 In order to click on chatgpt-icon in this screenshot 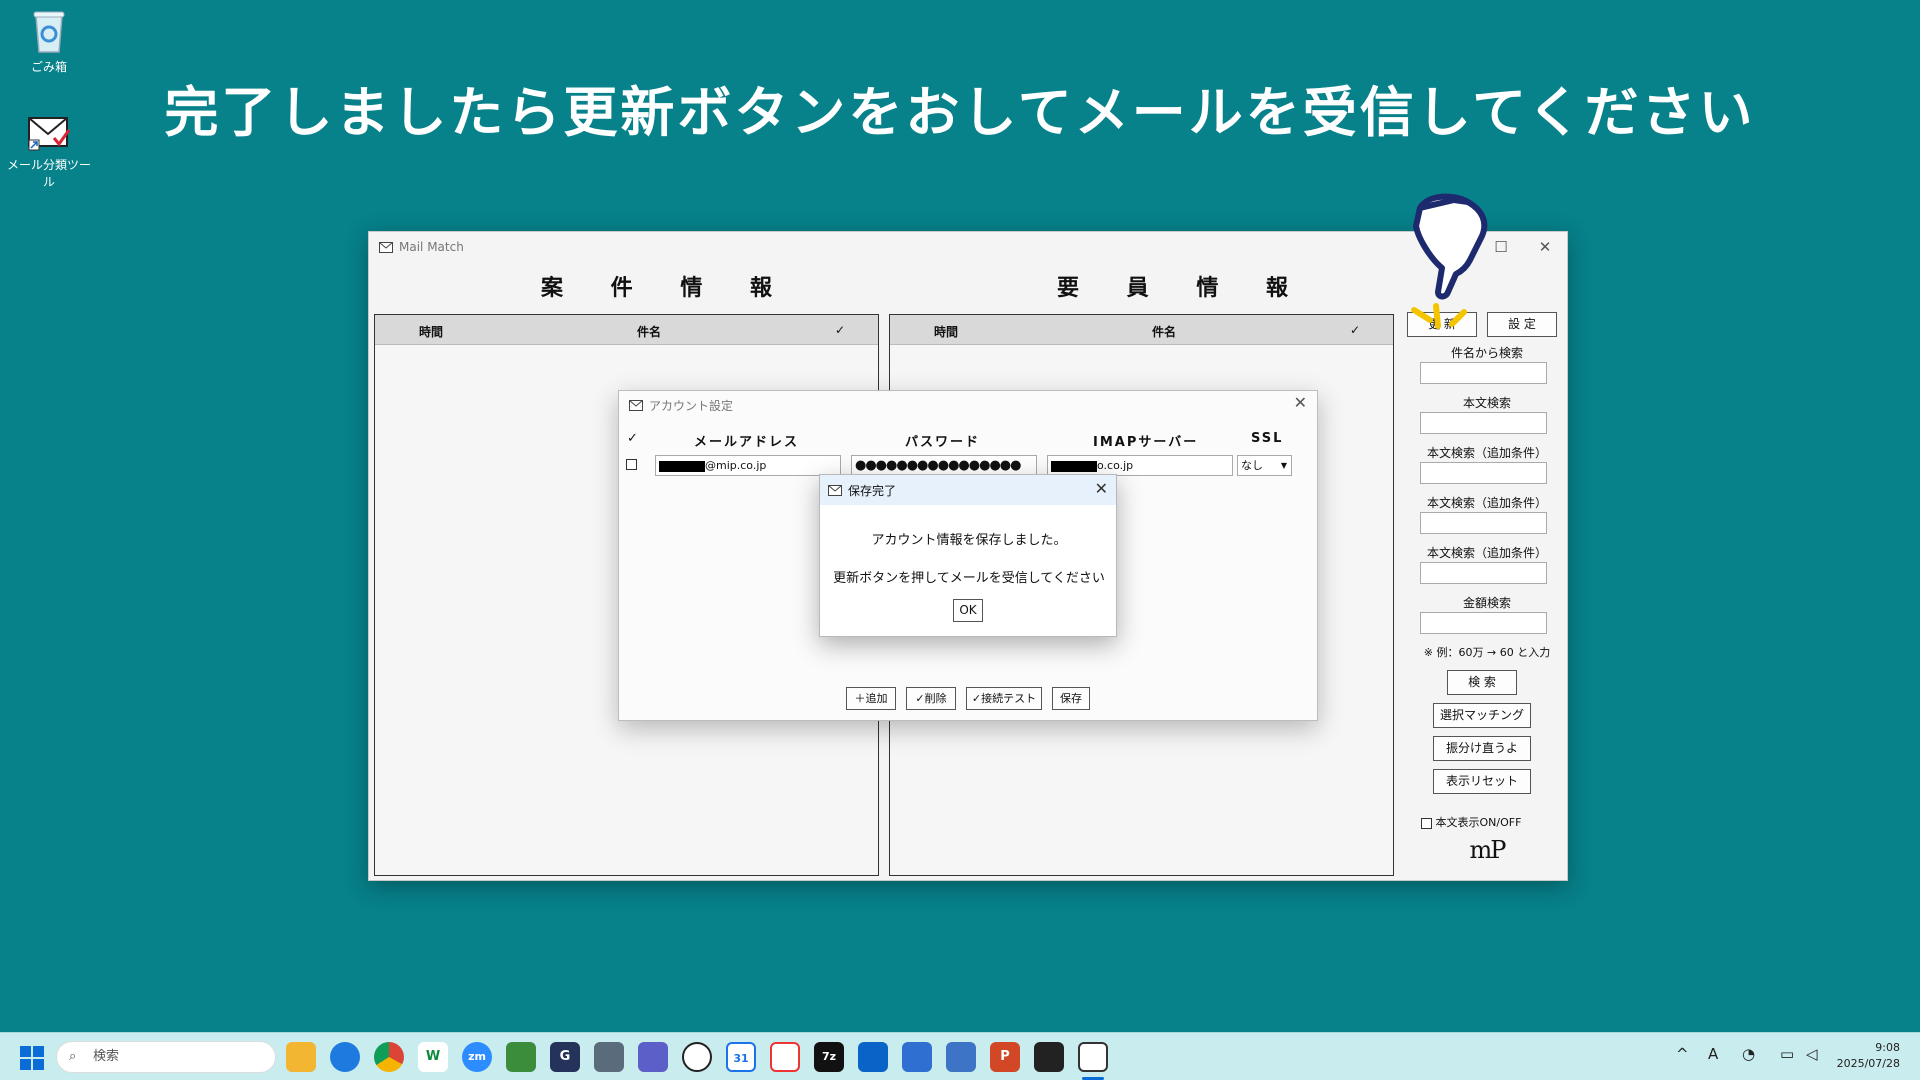, I will do `click(697, 1057)`.